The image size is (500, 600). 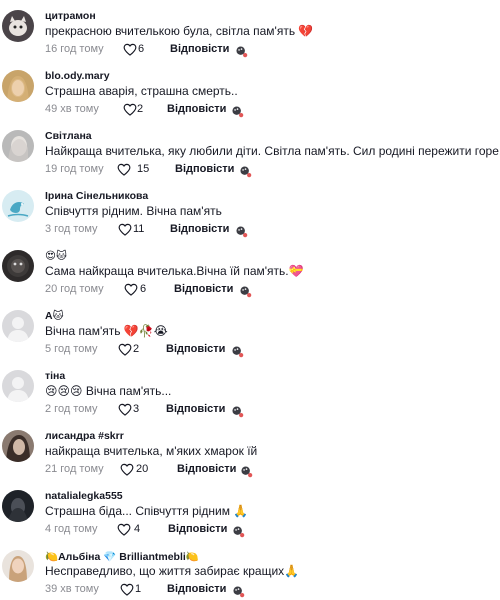 I want to click on comment-time: 39 хв тому, so click(x=72, y=589).